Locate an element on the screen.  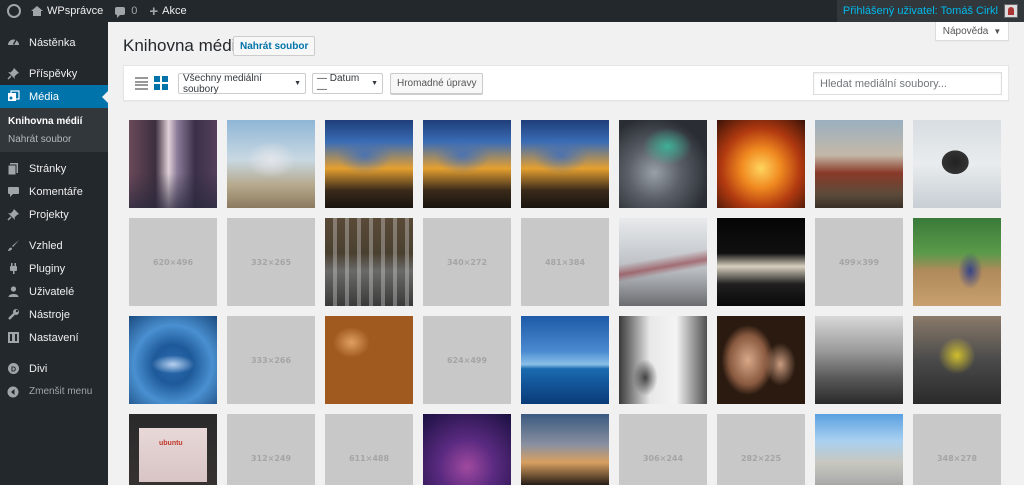
user-greeting: Přihlášený uživatel: Tomáš Cirkl is located at coordinates (920, 11).